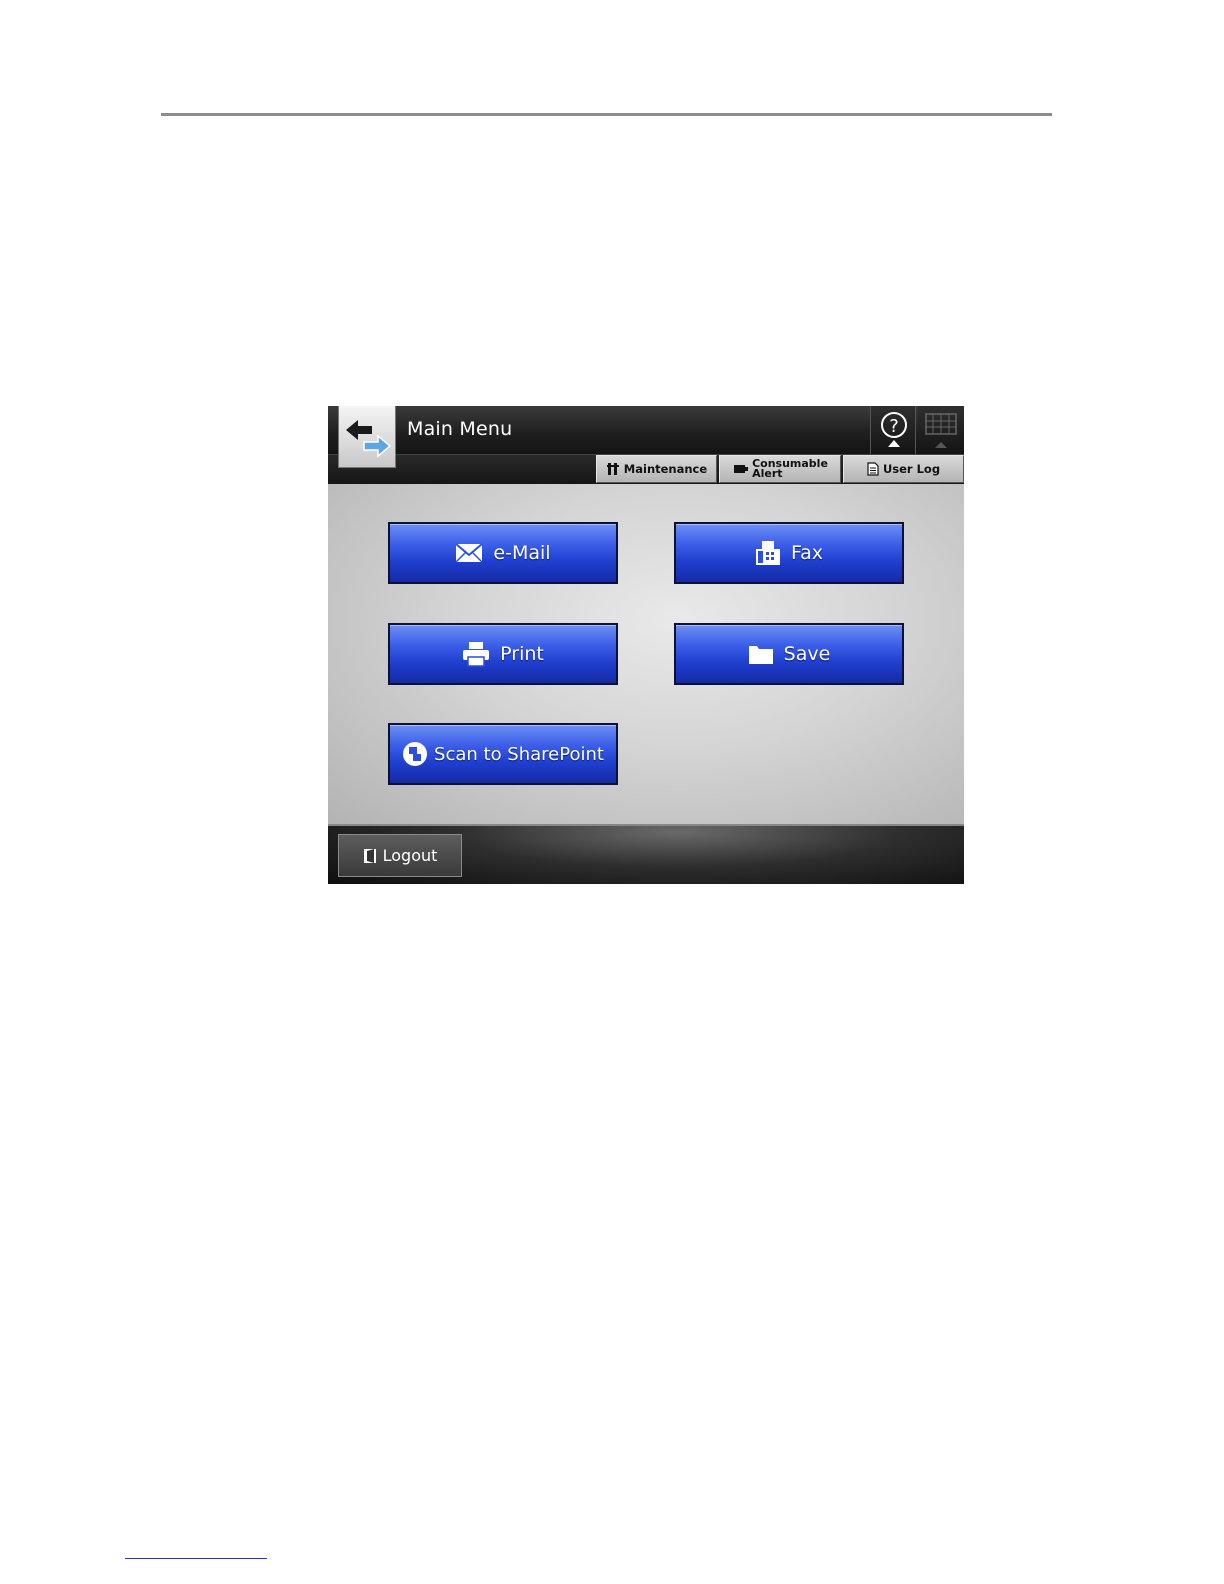 The height and width of the screenshot is (1584, 1224). I want to click on keyboard-button, so click(941, 430).